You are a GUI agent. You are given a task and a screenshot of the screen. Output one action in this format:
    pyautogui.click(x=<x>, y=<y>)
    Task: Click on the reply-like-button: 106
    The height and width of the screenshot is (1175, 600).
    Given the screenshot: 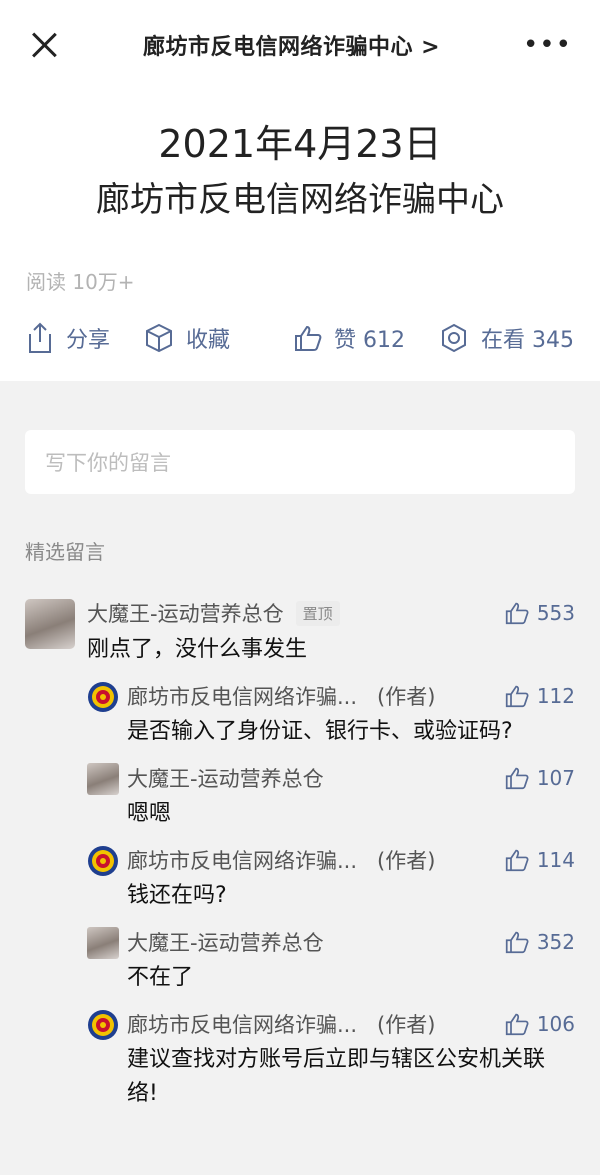 What is the action you would take?
    pyautogui.click(x=540, y=1024)
    